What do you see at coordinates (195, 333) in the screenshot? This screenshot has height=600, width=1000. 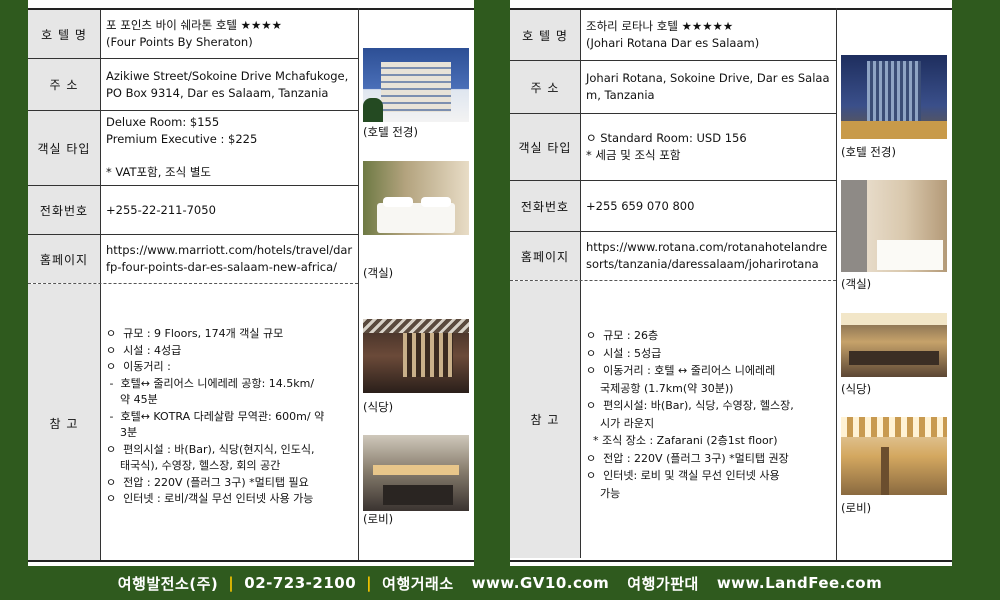 I see `note-item: ㅇ 규모 : 9 Floors, 174개 객실 규모` at bounding box center [195, 333].